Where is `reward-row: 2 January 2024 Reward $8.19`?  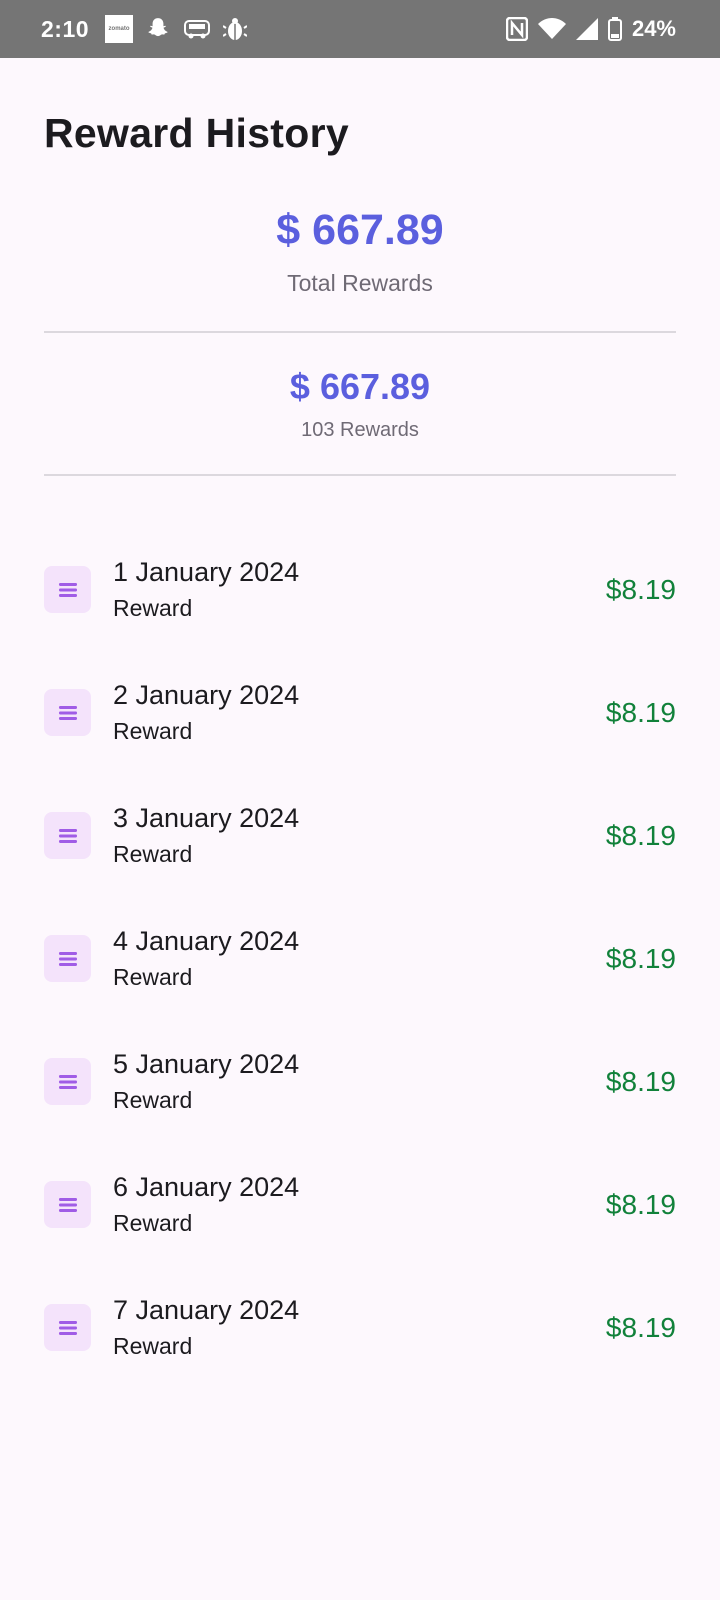
reward-row: 2 January 2024 Reward $8.19 is located at coordinates (360, 712).